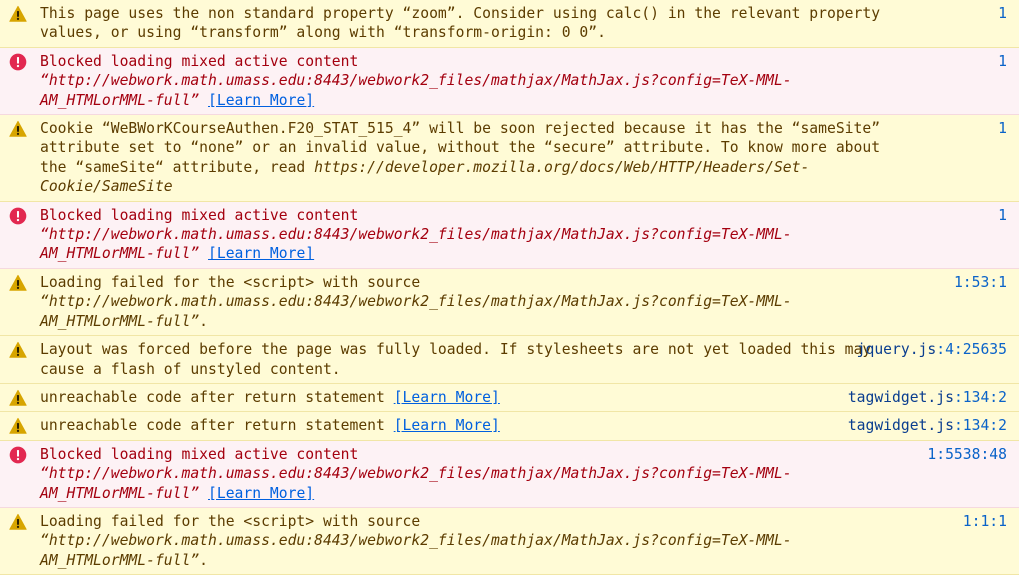  Describe the element at coordinates (897, 349) in the screenshot. I see `source-file: jquery.js` at that location.